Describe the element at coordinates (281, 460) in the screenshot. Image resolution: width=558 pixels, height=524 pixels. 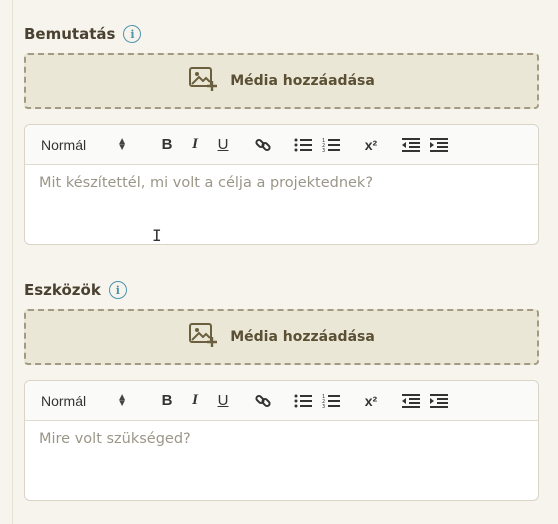
I see `editor-content: Mire volt szükséged?` at that location.